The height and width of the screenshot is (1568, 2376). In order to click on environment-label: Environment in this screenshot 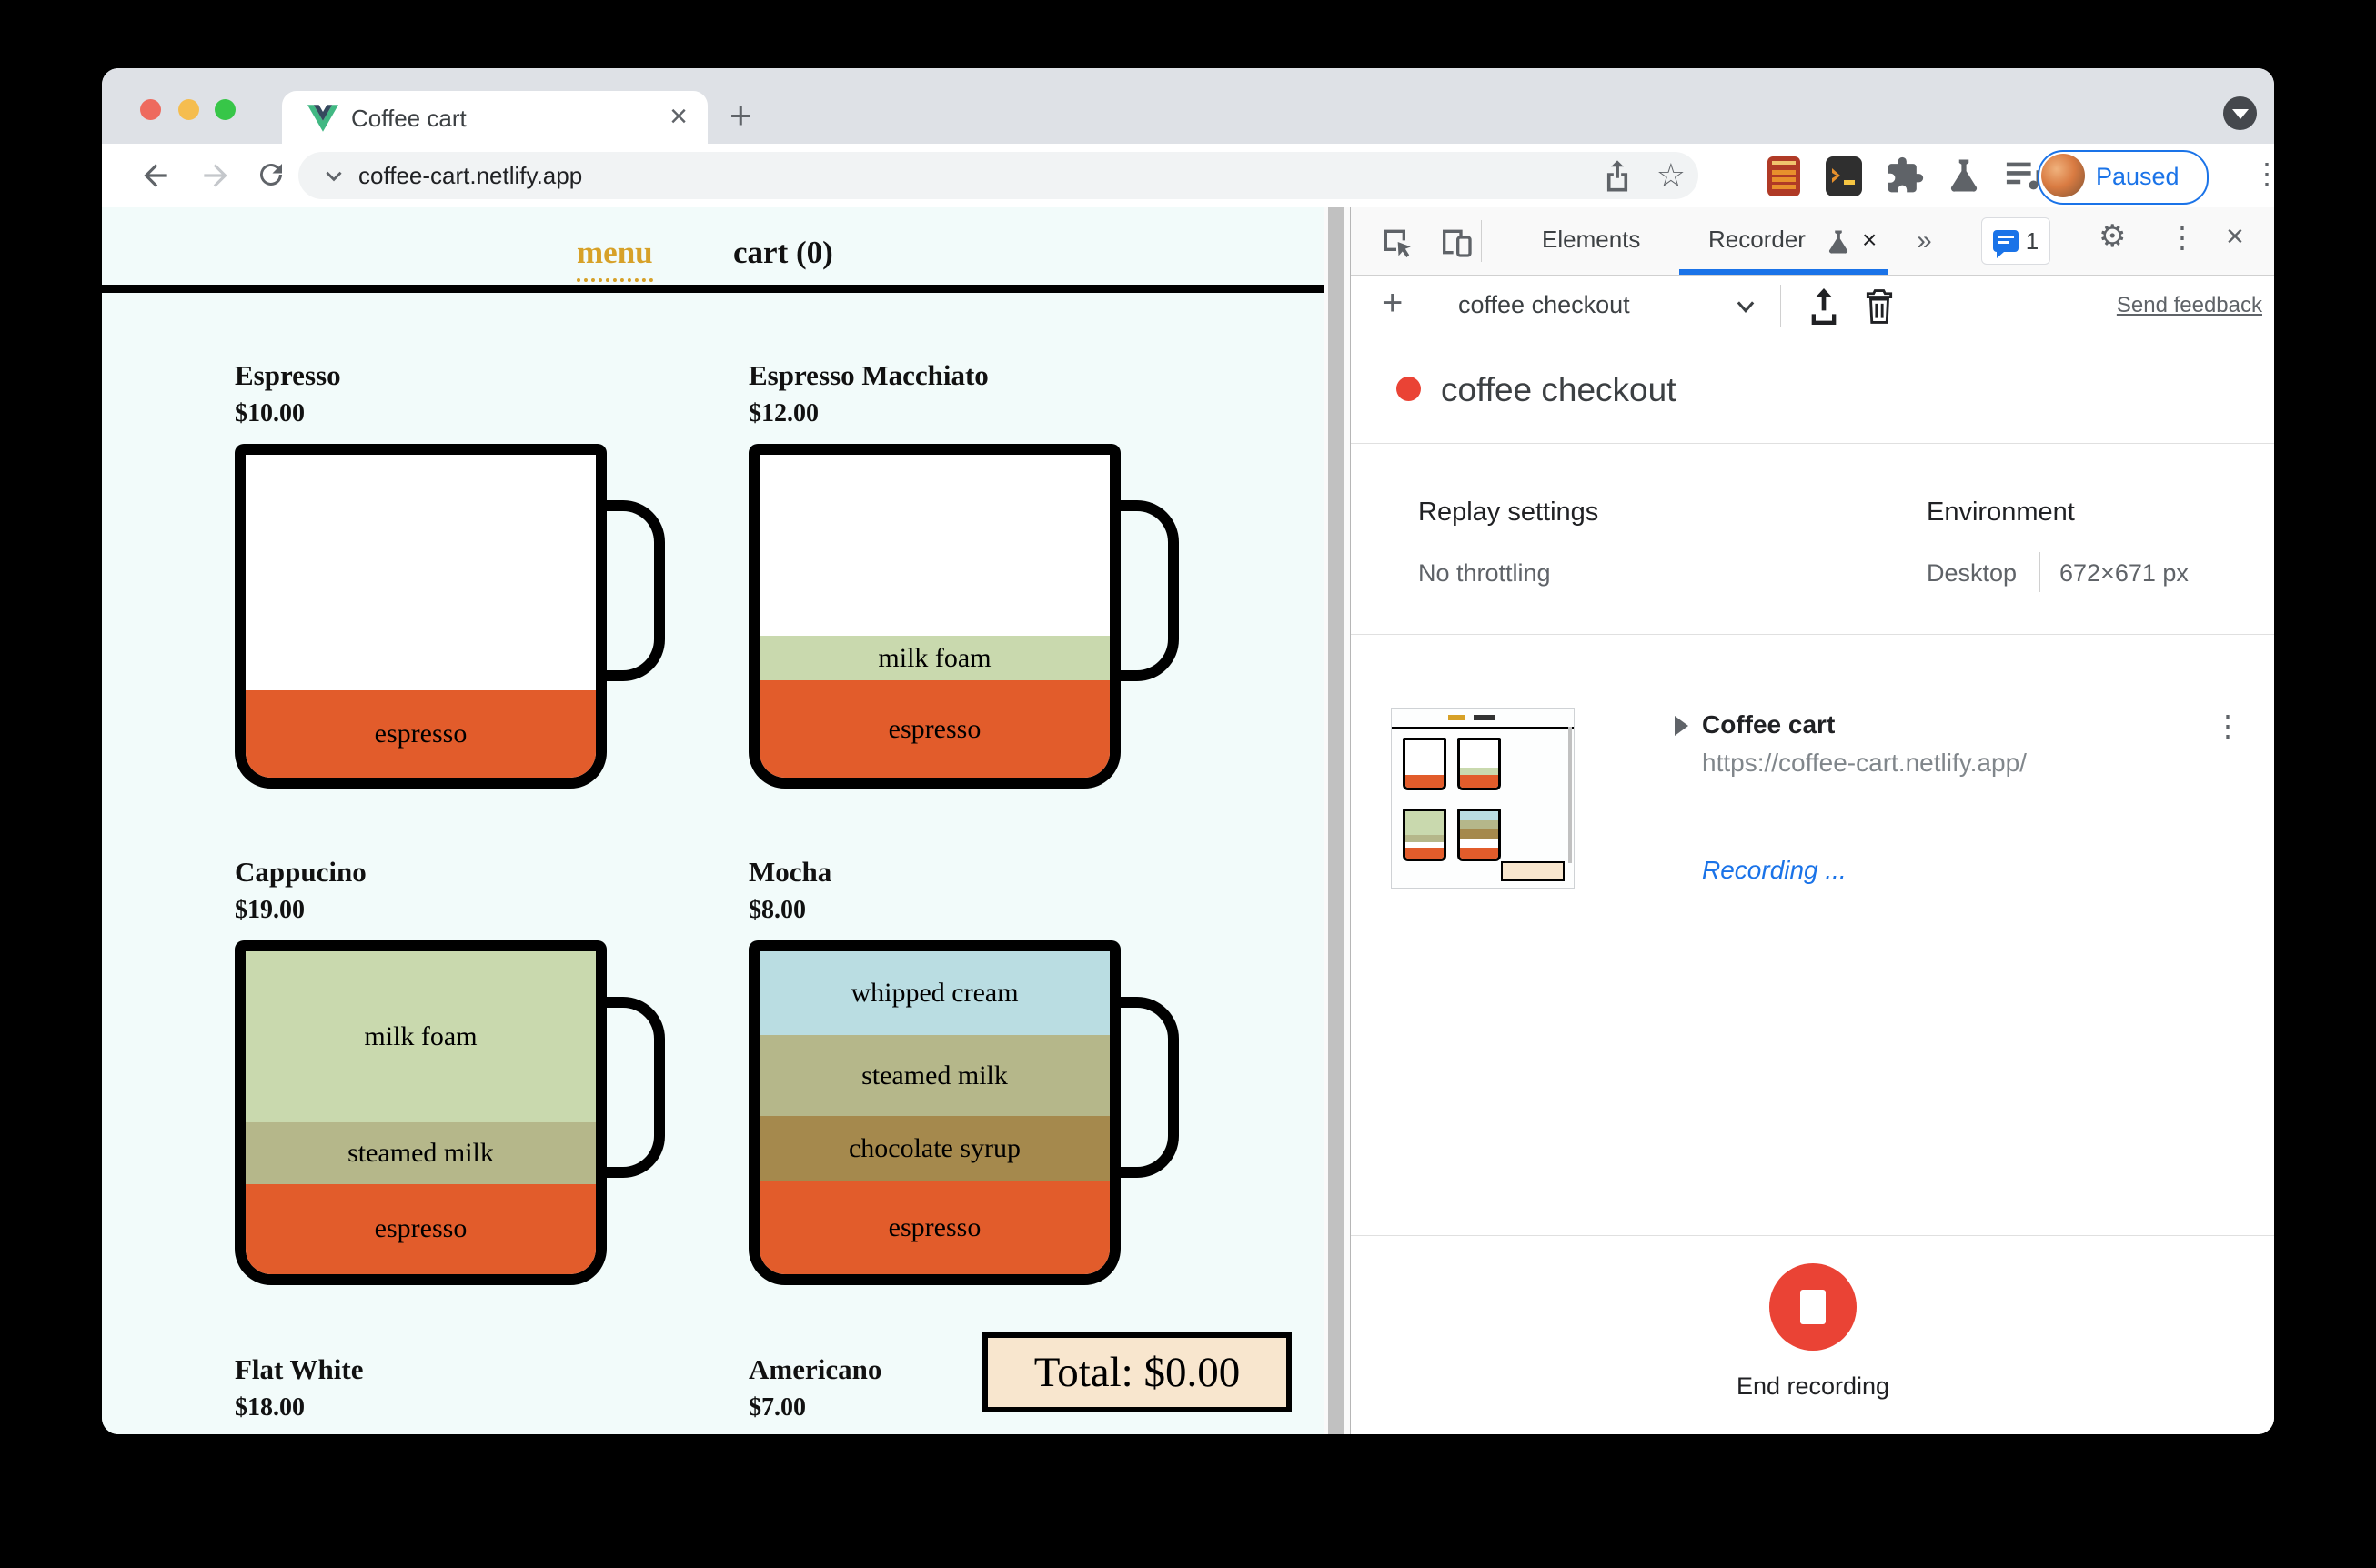, I will do `click(2001, 513)`.